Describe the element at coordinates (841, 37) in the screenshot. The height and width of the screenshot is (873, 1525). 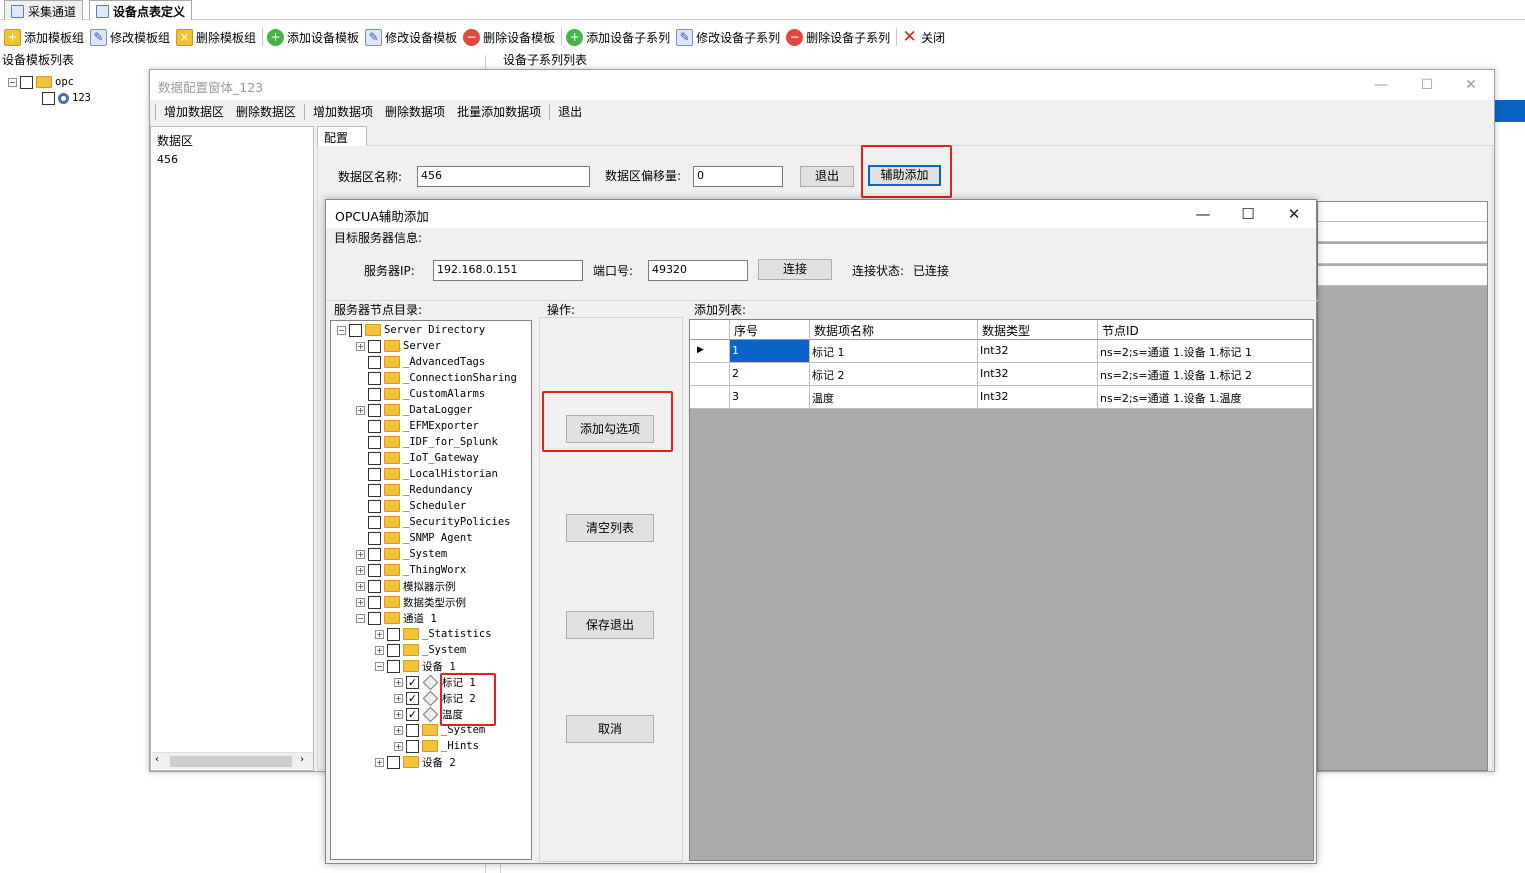
I see `toolbar-button-8: − 删除设备子系列` at that location.